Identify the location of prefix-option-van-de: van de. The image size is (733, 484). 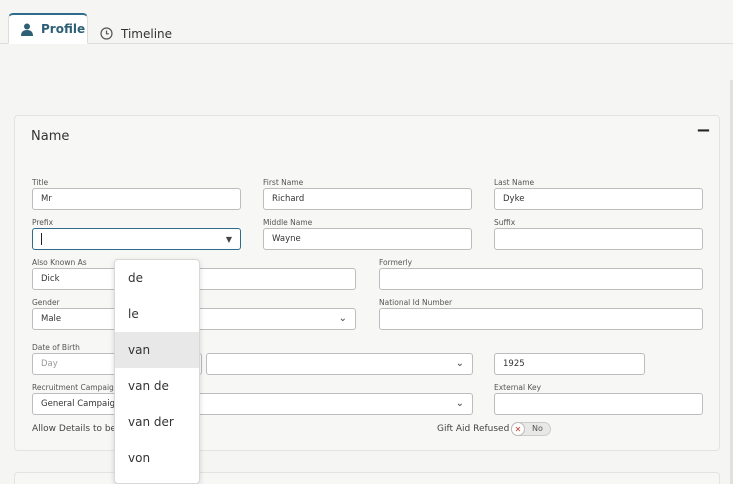
(157, 386).